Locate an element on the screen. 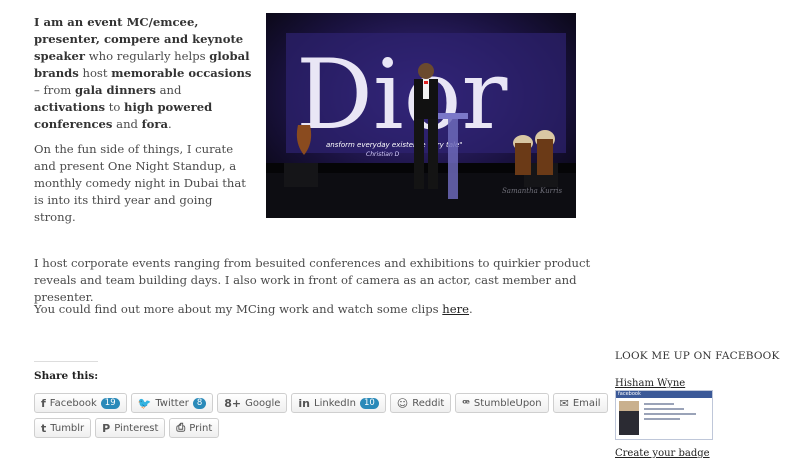  reddit-icon: ☺ is located at coordinates (402, 403).